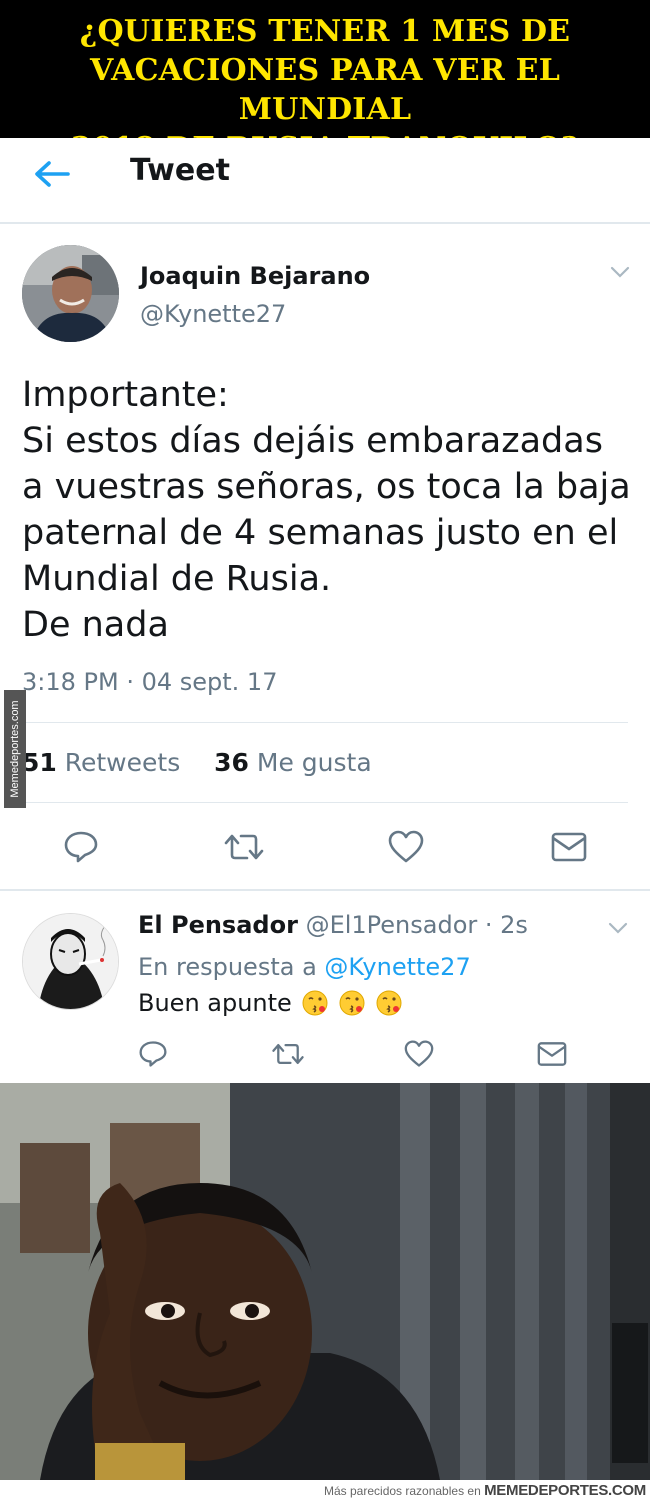 Image resolution: width=650 pixels, height=1501 pixels. What do you see at coordinates (215, 1003) in the screenshot?
I see `reply-body: Buen apunte` at bounding box center [215, 1003].